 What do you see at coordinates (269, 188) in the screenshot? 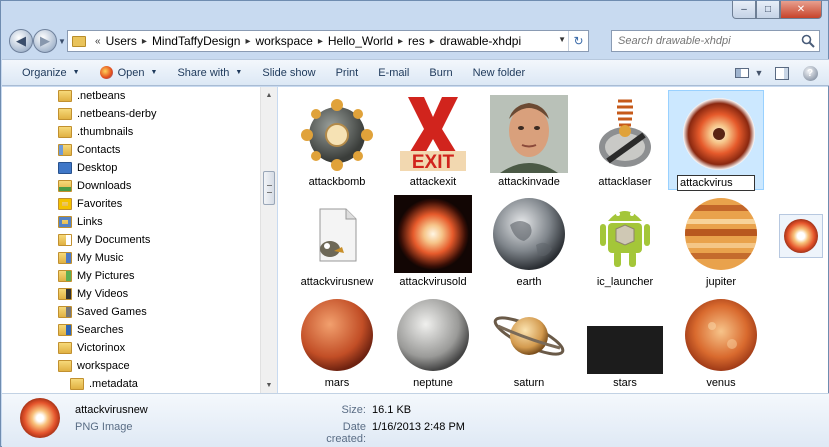
I see `scroll-thumb` at bounding box center [269, 188].